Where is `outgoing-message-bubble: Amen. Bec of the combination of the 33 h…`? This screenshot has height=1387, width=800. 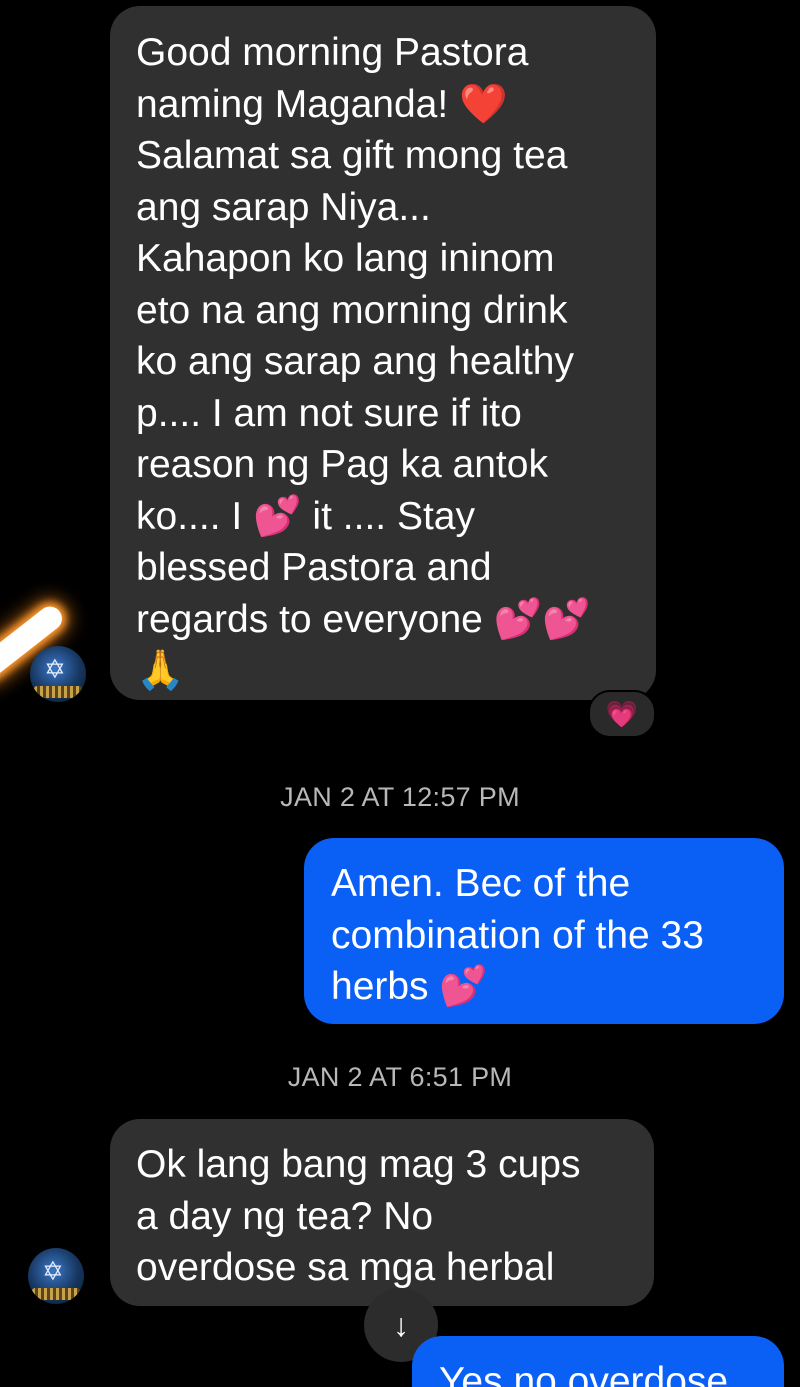
outgoing-message-bubble: Amen. Bec of the combination of the 33 h… is located at coordinates (544, 931).